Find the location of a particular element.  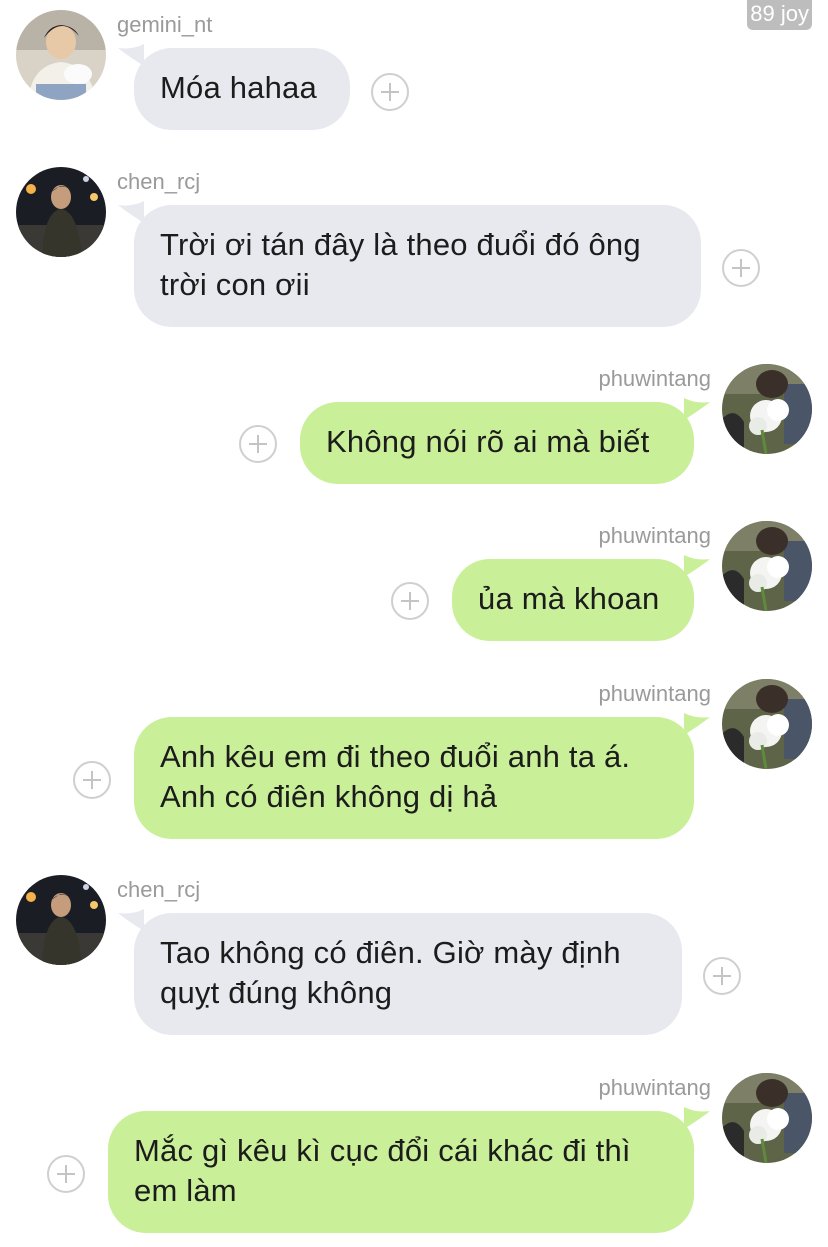

message-text-line: Tao không có điên. Giờ mày định is located at coordinates (390, 952).